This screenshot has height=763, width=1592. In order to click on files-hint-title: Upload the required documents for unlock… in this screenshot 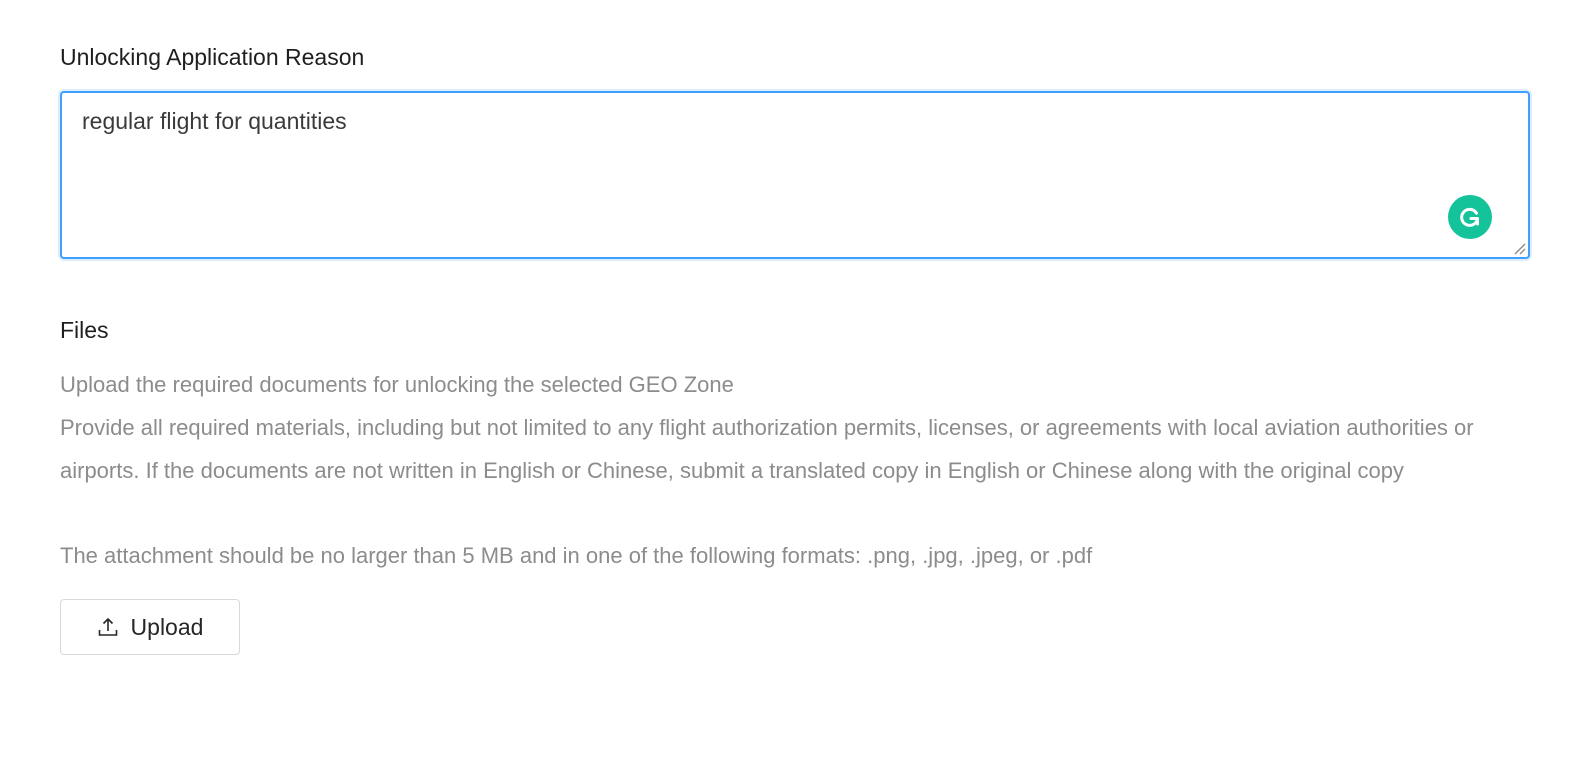, I will do `click(397, 384)`.